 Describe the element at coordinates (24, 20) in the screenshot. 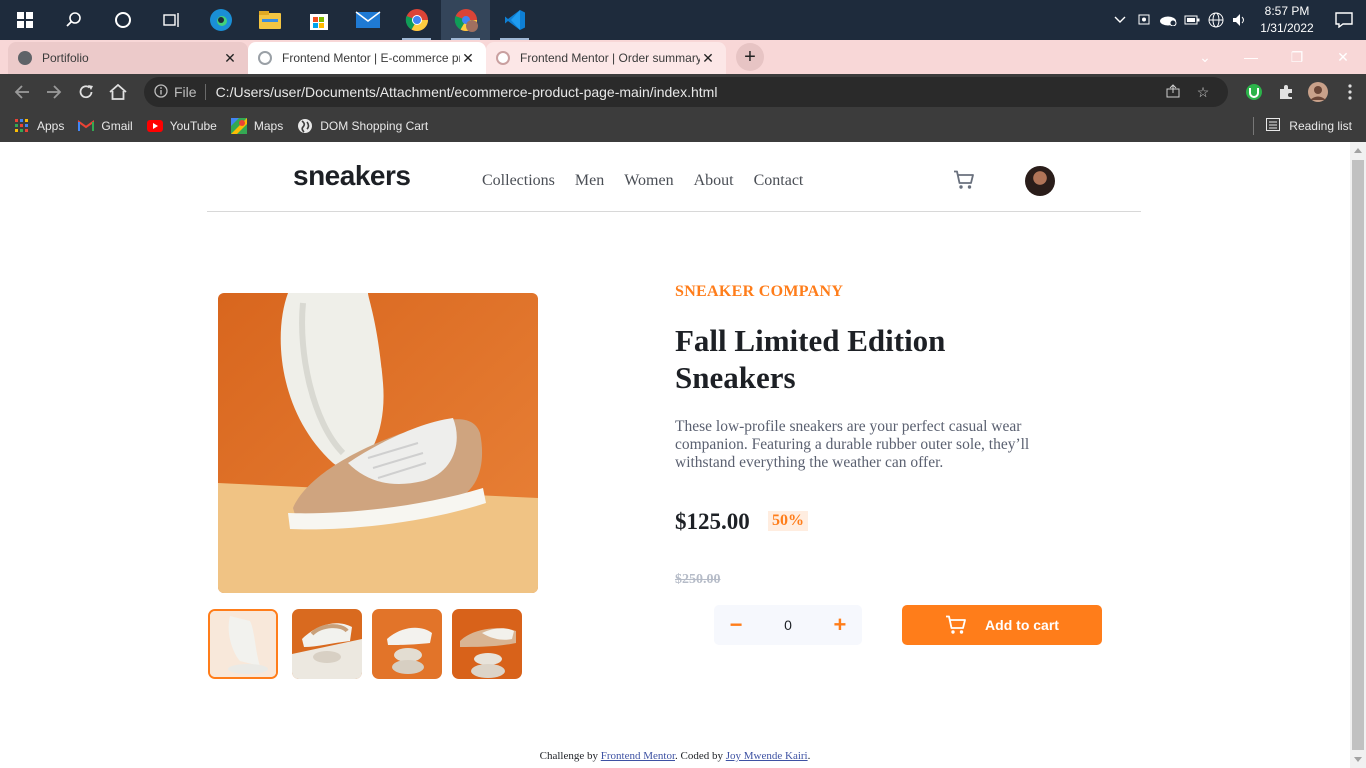

I see `start-icon` at that location.